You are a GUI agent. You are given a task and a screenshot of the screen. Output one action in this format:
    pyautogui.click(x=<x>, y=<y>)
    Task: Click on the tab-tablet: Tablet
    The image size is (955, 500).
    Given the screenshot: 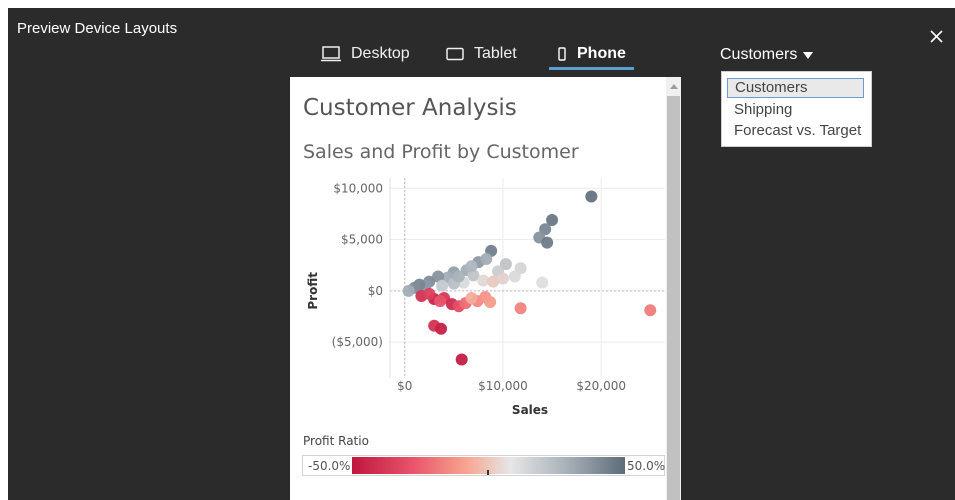 What is the action you would take?
    pyautogui.click(x=481, y=54)
    